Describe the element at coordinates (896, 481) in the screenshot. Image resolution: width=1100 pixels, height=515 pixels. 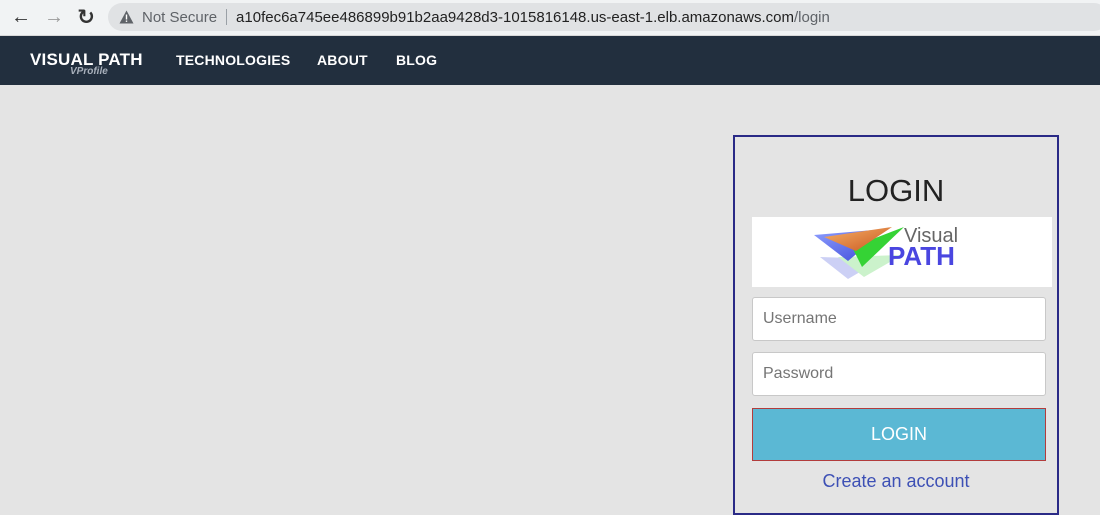
I see `create-account-link: Create an account` at that location.